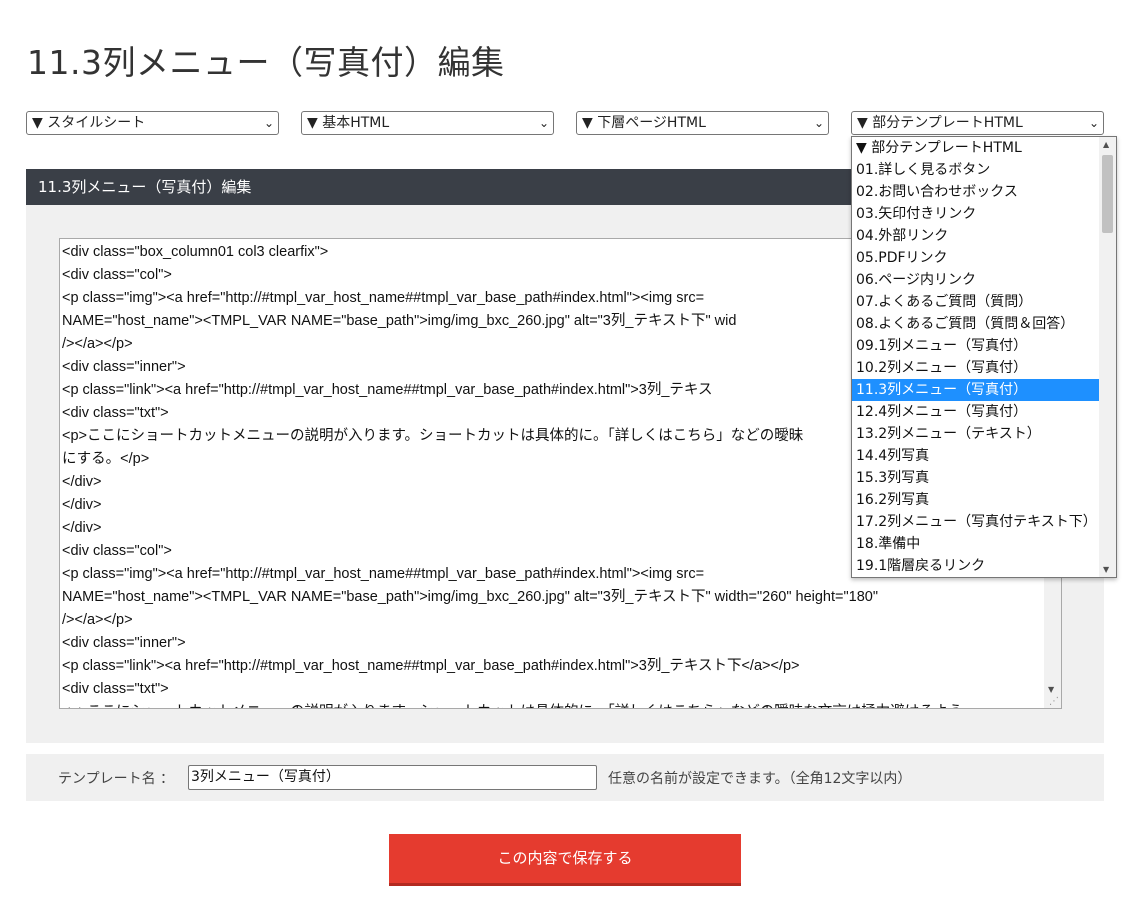 This screenshot has height=917, width=1139. Describe the element at coordinates (1107, 194) in the screenshot. I see `dropdown-scroll-thumb` at that location.